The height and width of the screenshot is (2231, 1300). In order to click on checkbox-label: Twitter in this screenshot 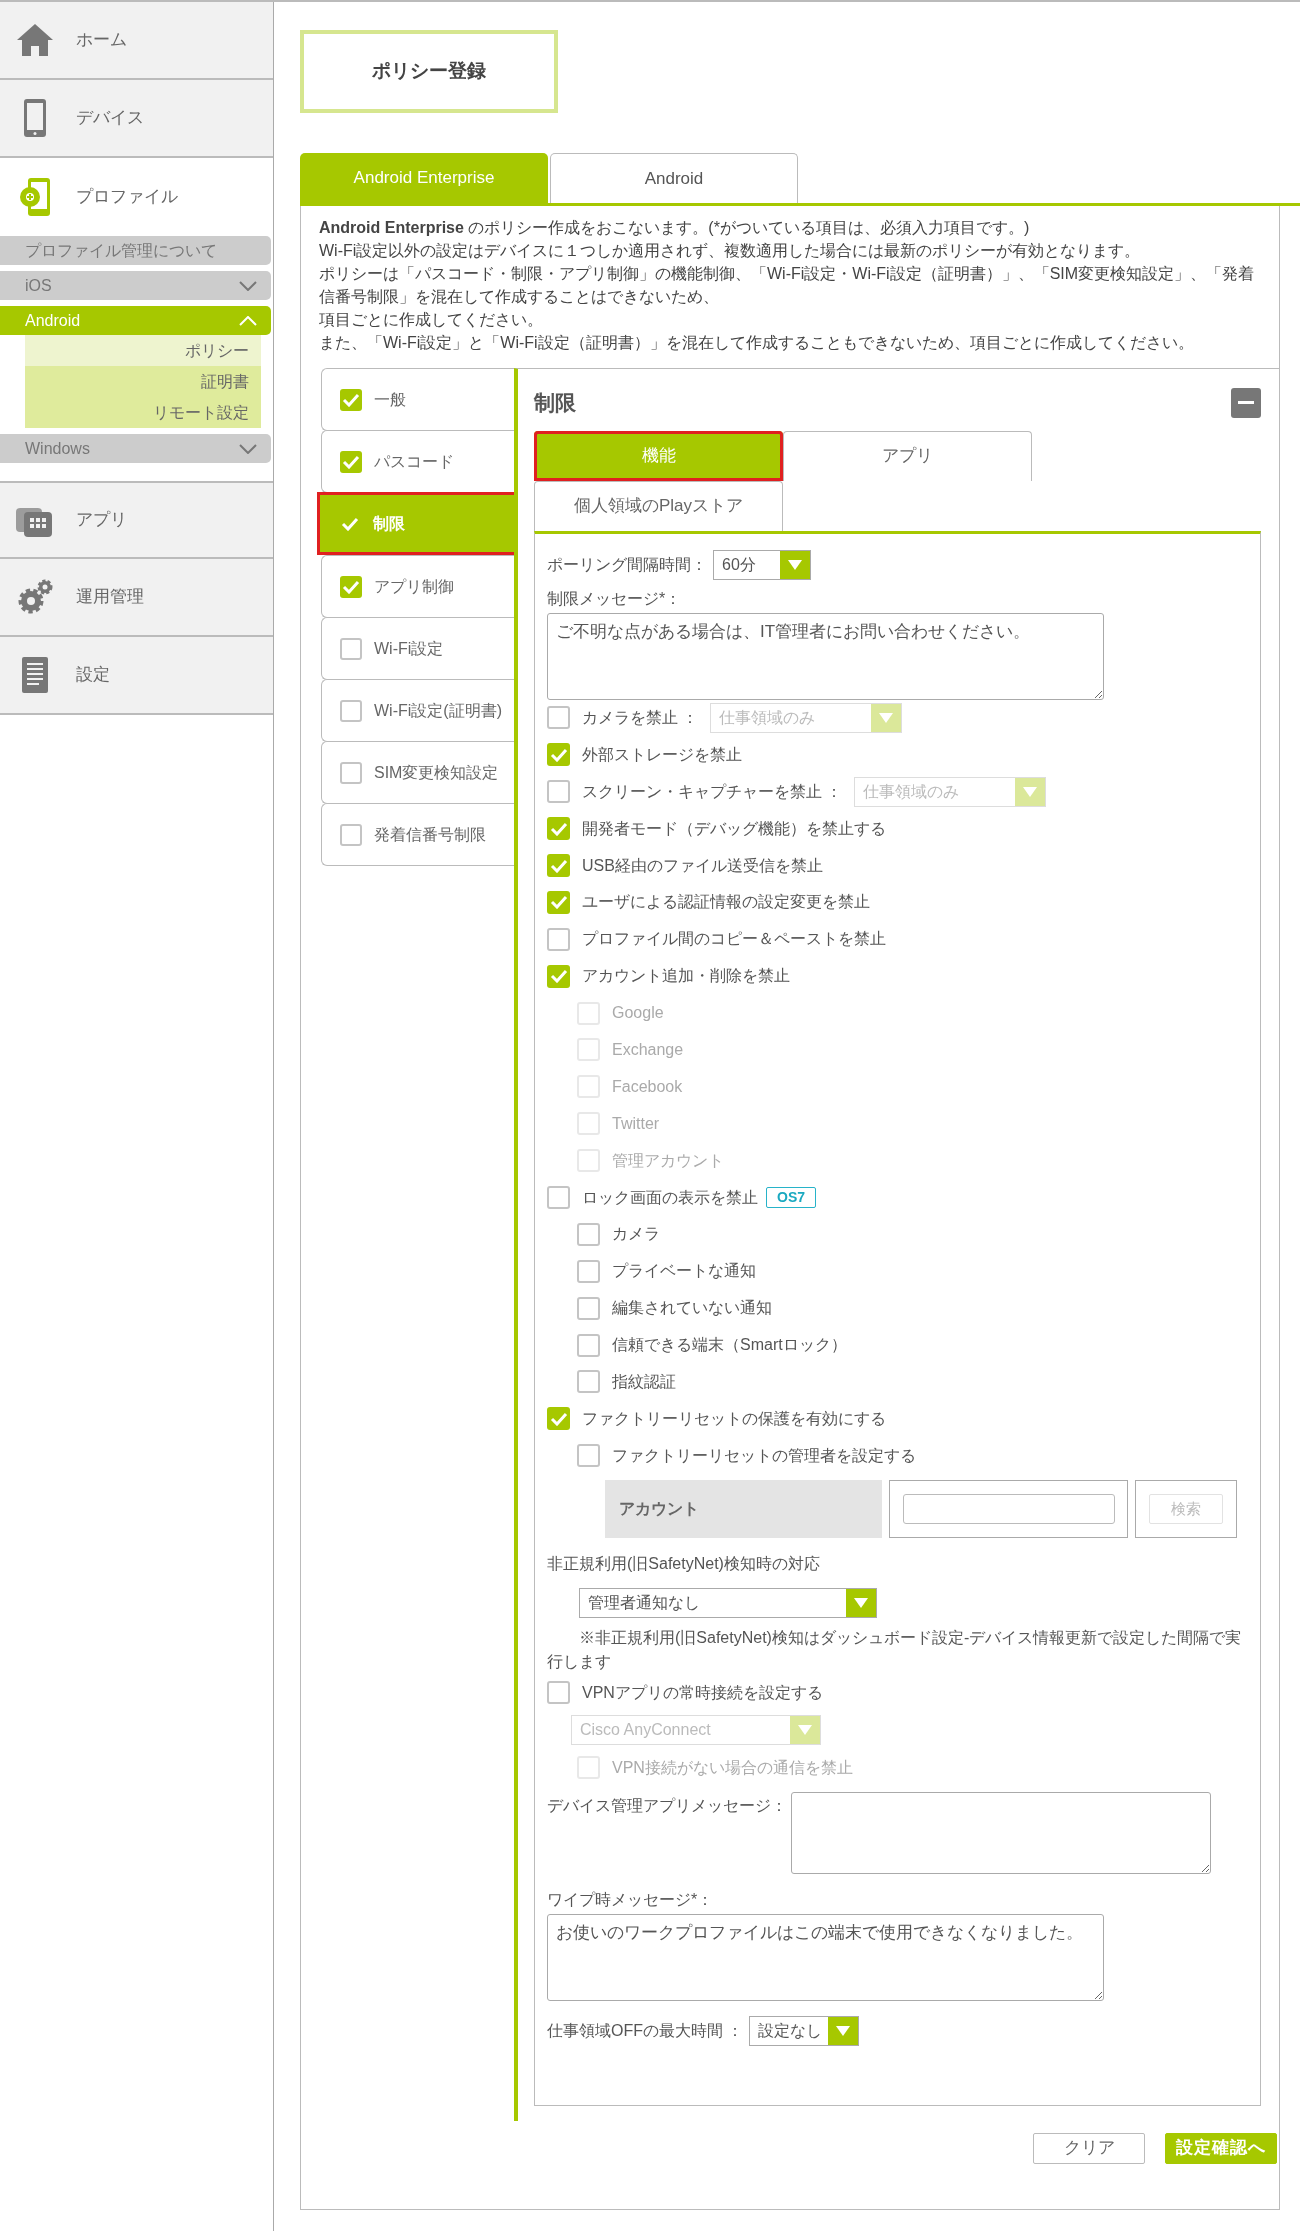, I will do `click(636, 1123)`.